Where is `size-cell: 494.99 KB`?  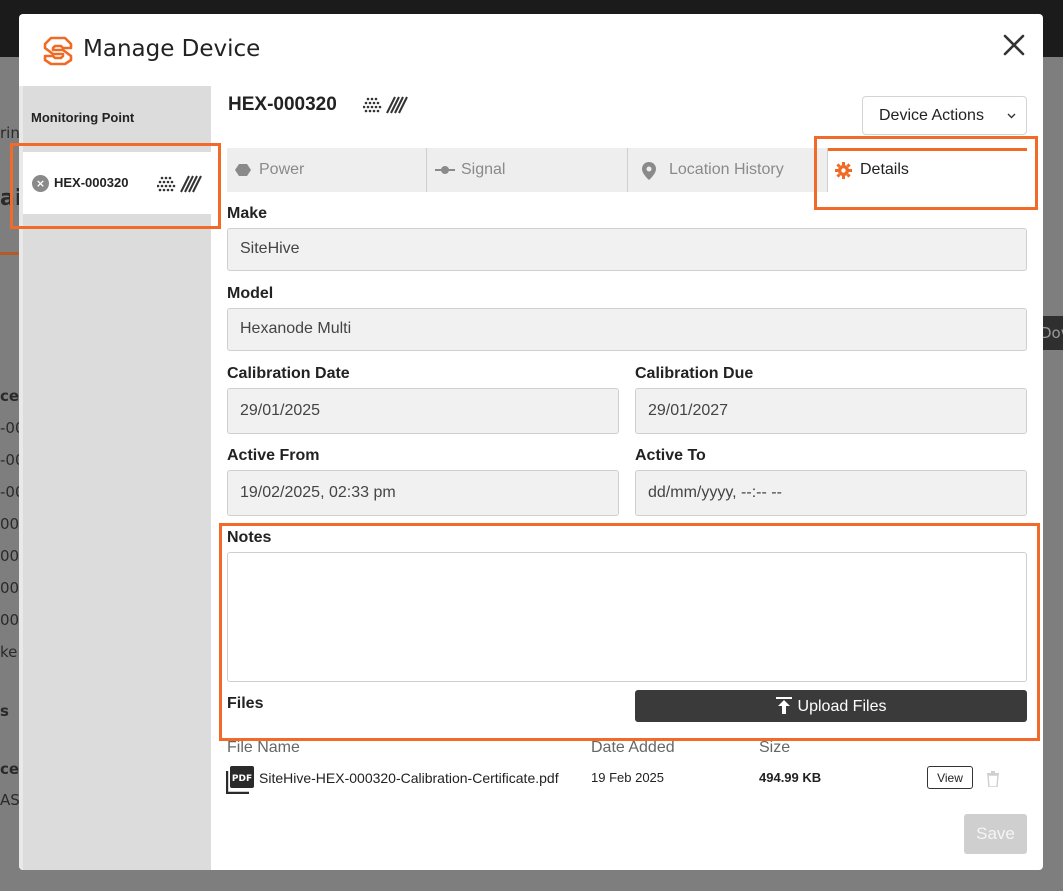
size-cell: 494.99 KB is located at coordinates (790, 777).